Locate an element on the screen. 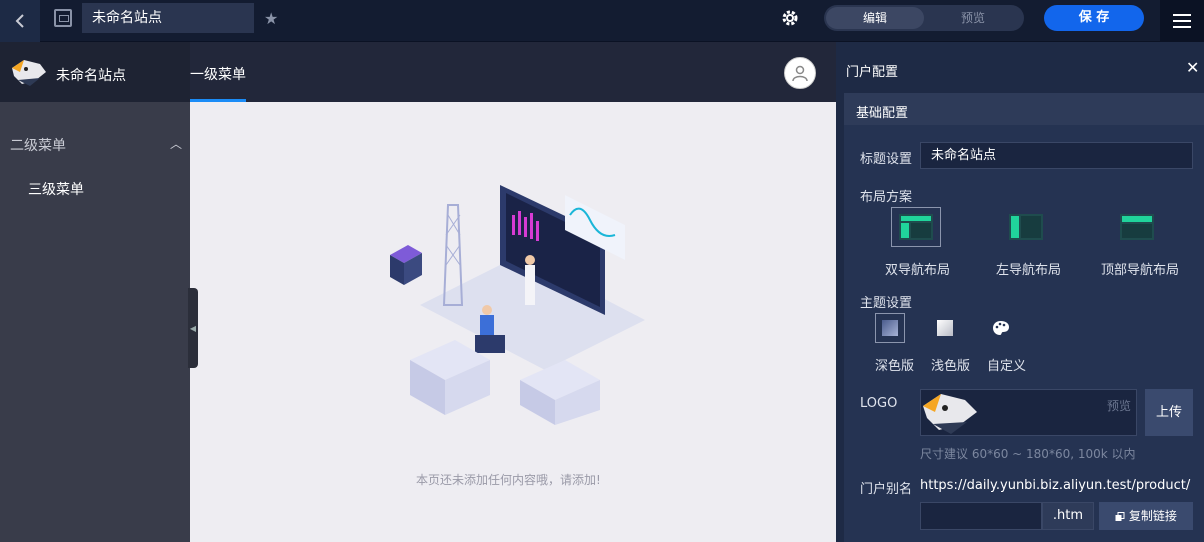 This screenshot has height=542, width=1204. alias-slug-input is located at coordinates (981, 516).